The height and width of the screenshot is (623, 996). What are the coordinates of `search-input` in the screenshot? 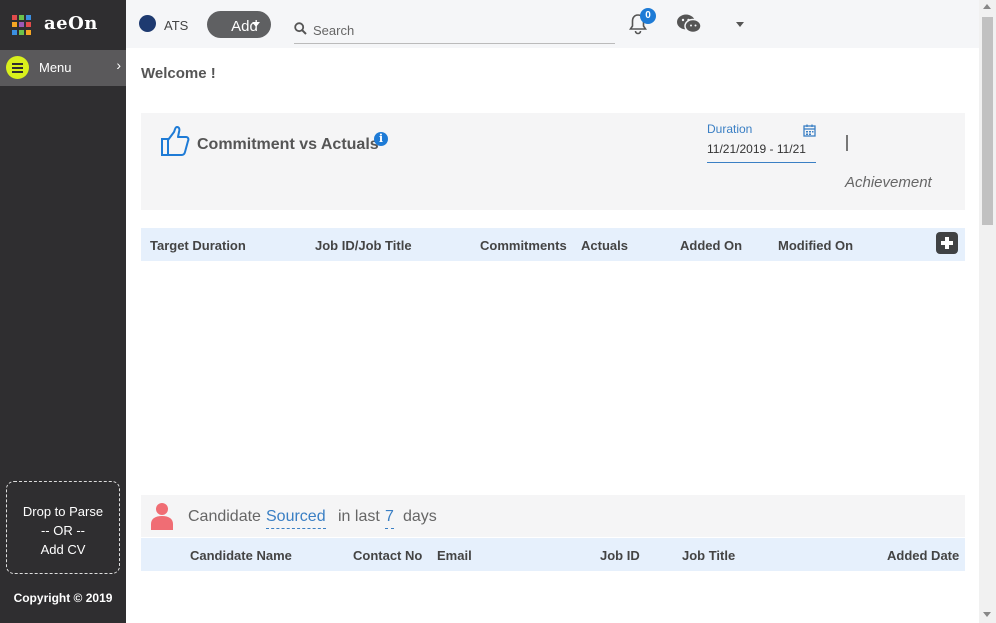 It's located at (458, 30).